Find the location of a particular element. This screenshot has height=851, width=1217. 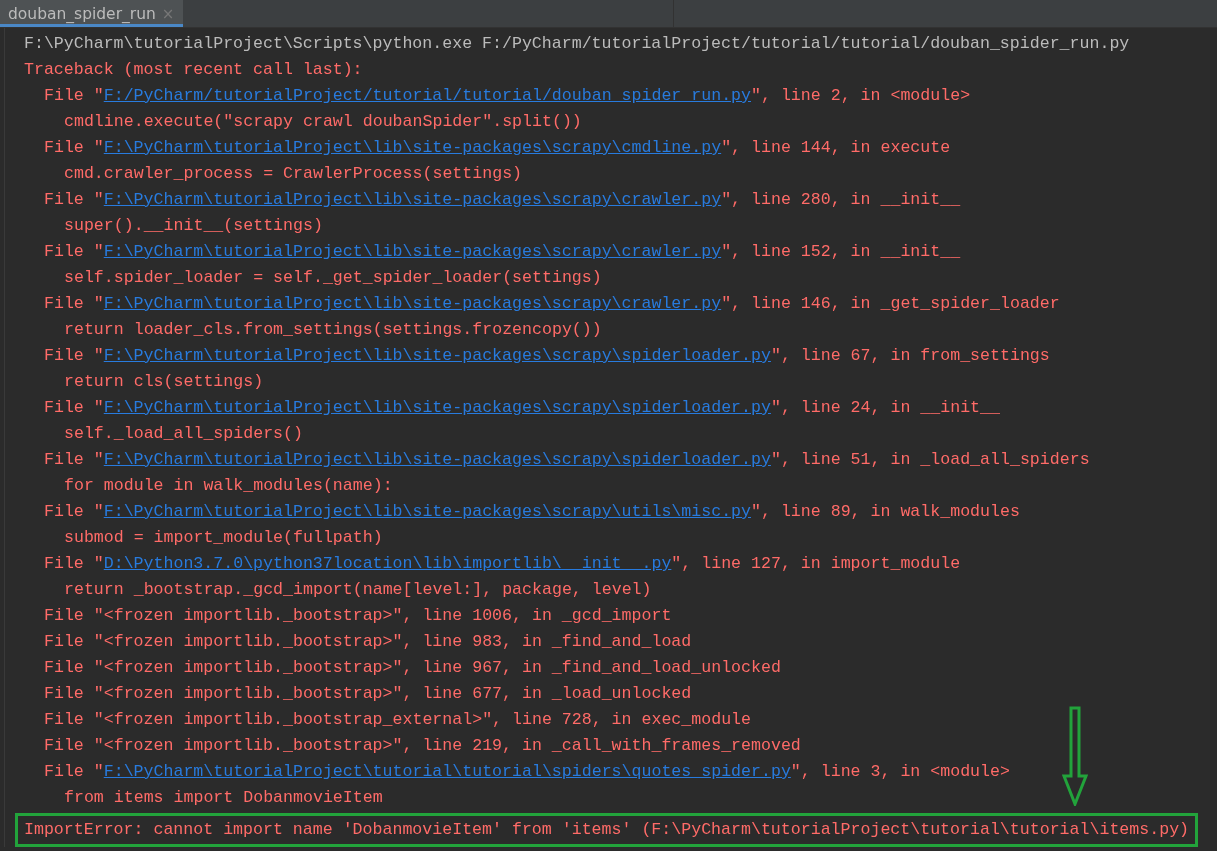

file-path-link: F:\PyCharm\tutorialProject\tutorial\tutorial\spiders\quotes_spider.py is located at coordinates (447, 772).